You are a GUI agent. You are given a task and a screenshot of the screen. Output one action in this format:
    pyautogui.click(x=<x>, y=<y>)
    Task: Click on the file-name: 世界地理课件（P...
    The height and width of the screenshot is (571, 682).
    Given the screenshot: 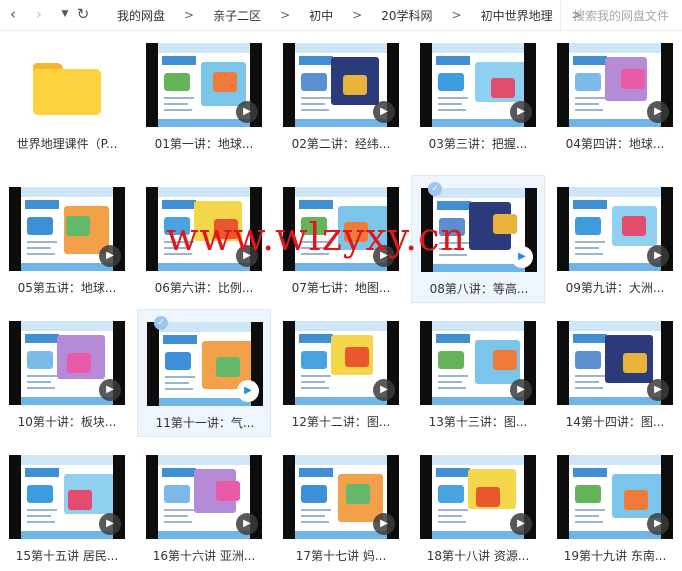 What is the action you would take?
    pyautogui.click(x=67, y=144)
    